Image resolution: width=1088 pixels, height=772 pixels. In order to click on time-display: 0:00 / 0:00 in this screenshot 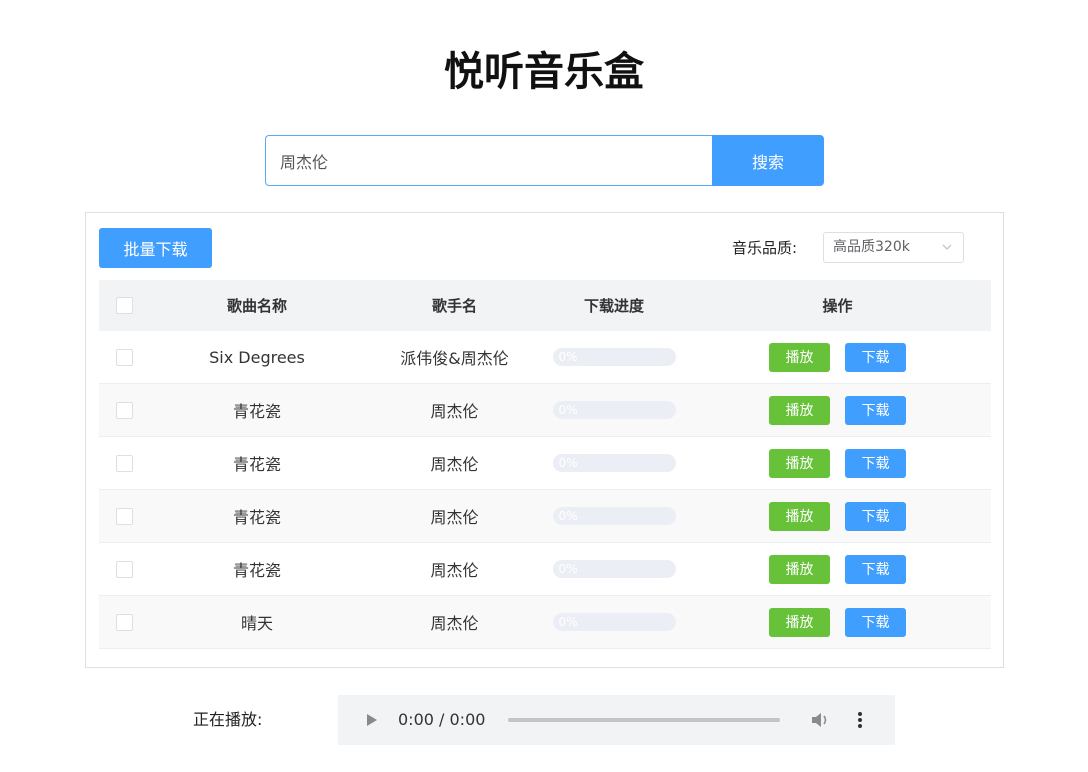, I will do `click(442, 719)`.